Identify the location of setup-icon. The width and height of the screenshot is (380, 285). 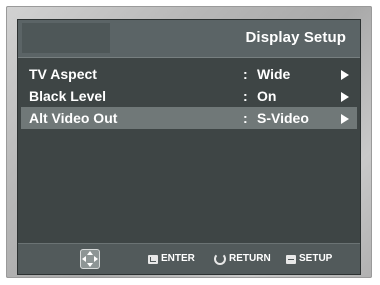
(291, 259).